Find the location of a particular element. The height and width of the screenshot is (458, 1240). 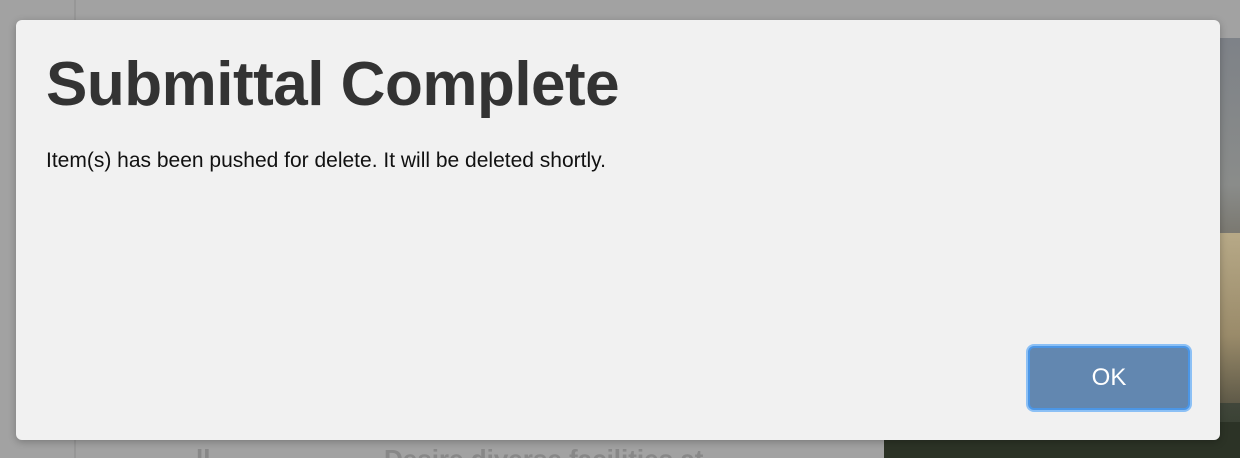

dialog-title: Submittal Complete is located at coordinates (333, 84).